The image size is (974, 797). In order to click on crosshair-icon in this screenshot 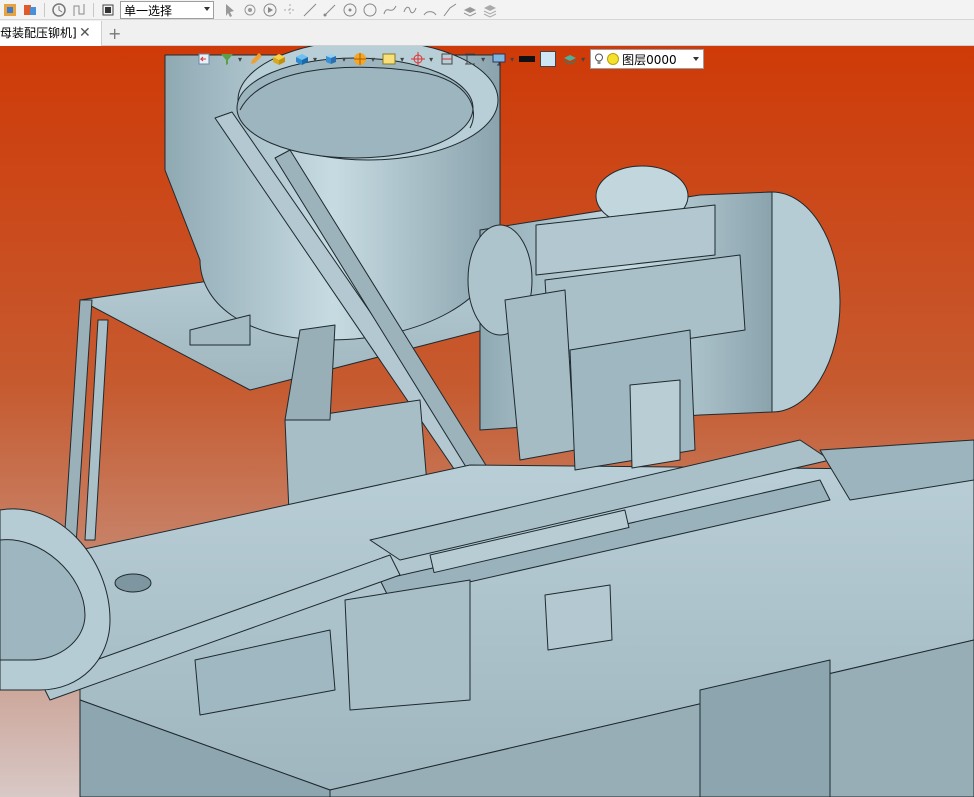, I will do `click(418, 59)`.